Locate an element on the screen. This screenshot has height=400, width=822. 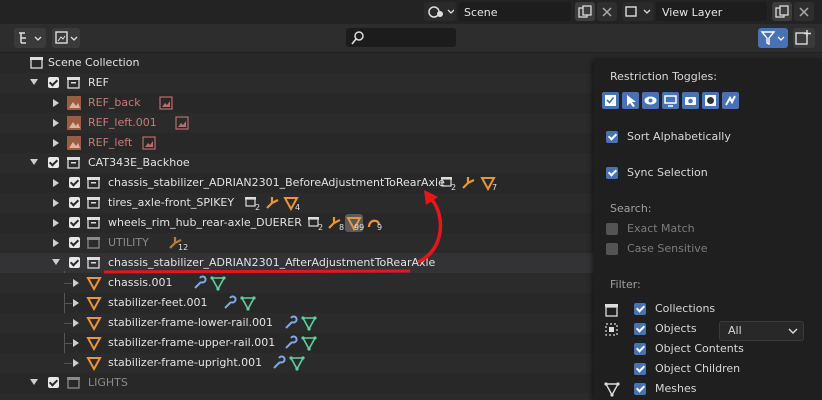
case-sensitive-checkbox is located at coordinates (612, 249).